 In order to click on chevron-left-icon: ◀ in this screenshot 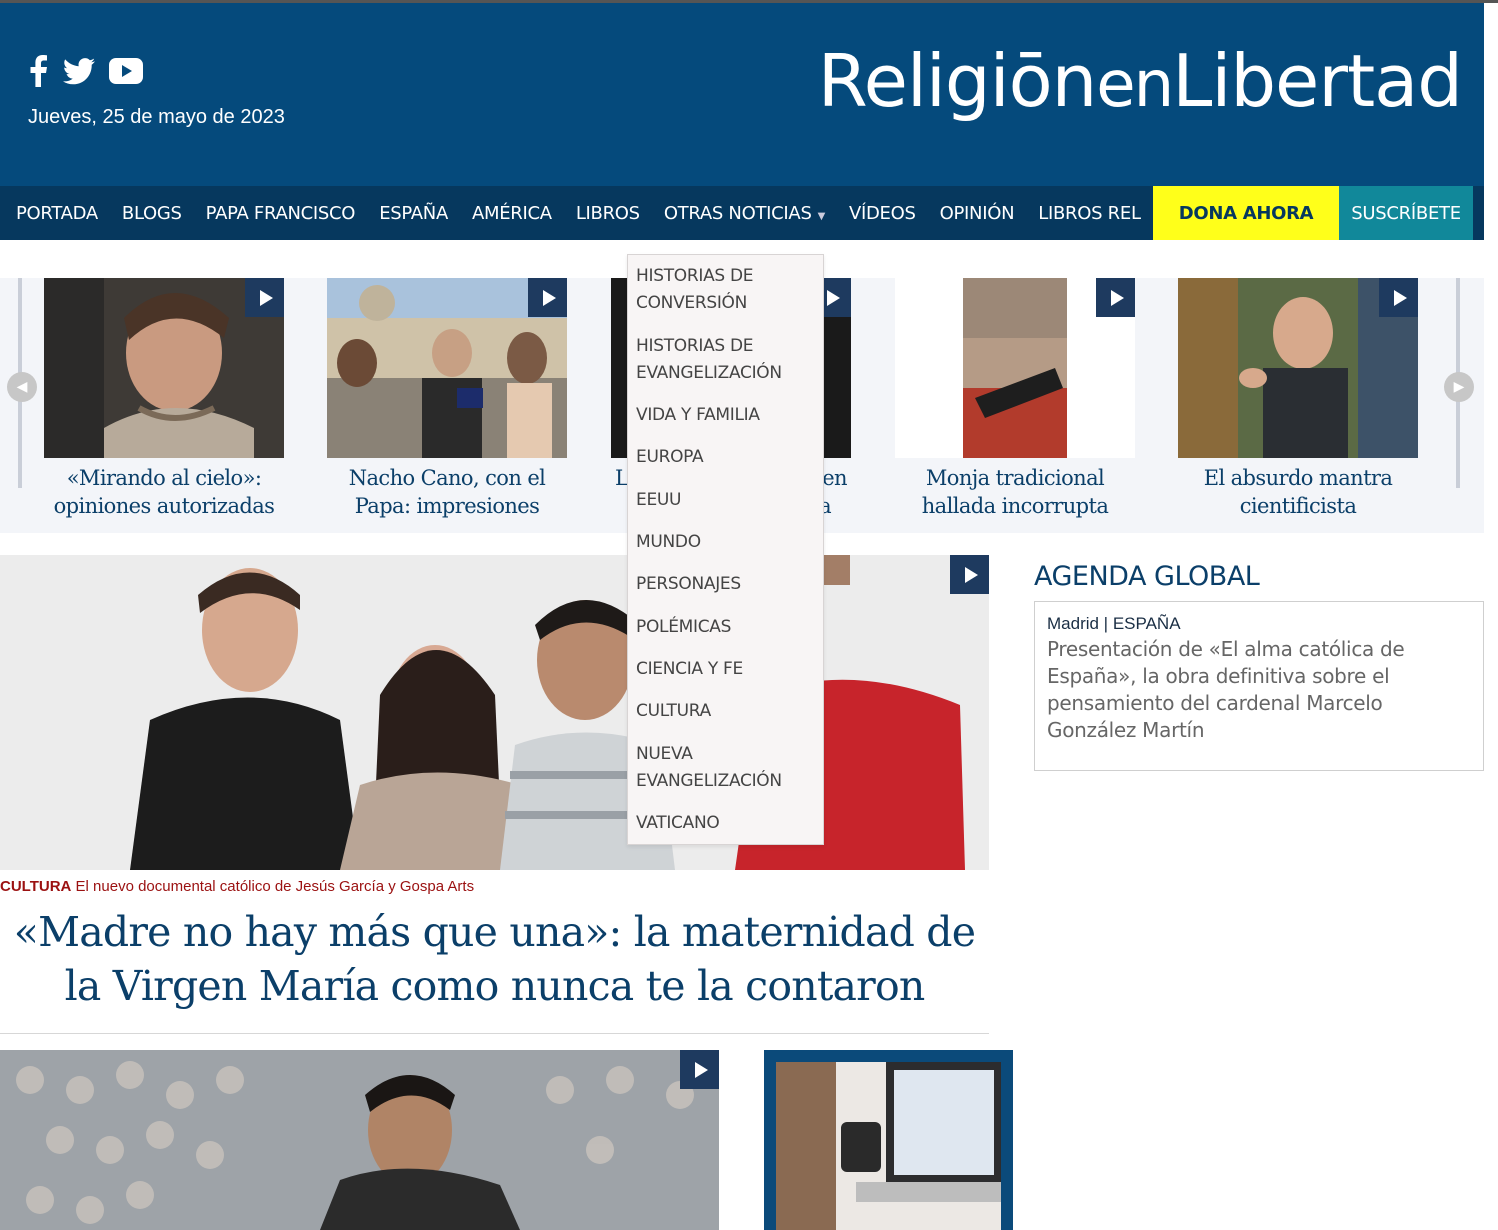, I will do `click(22, 387)`.